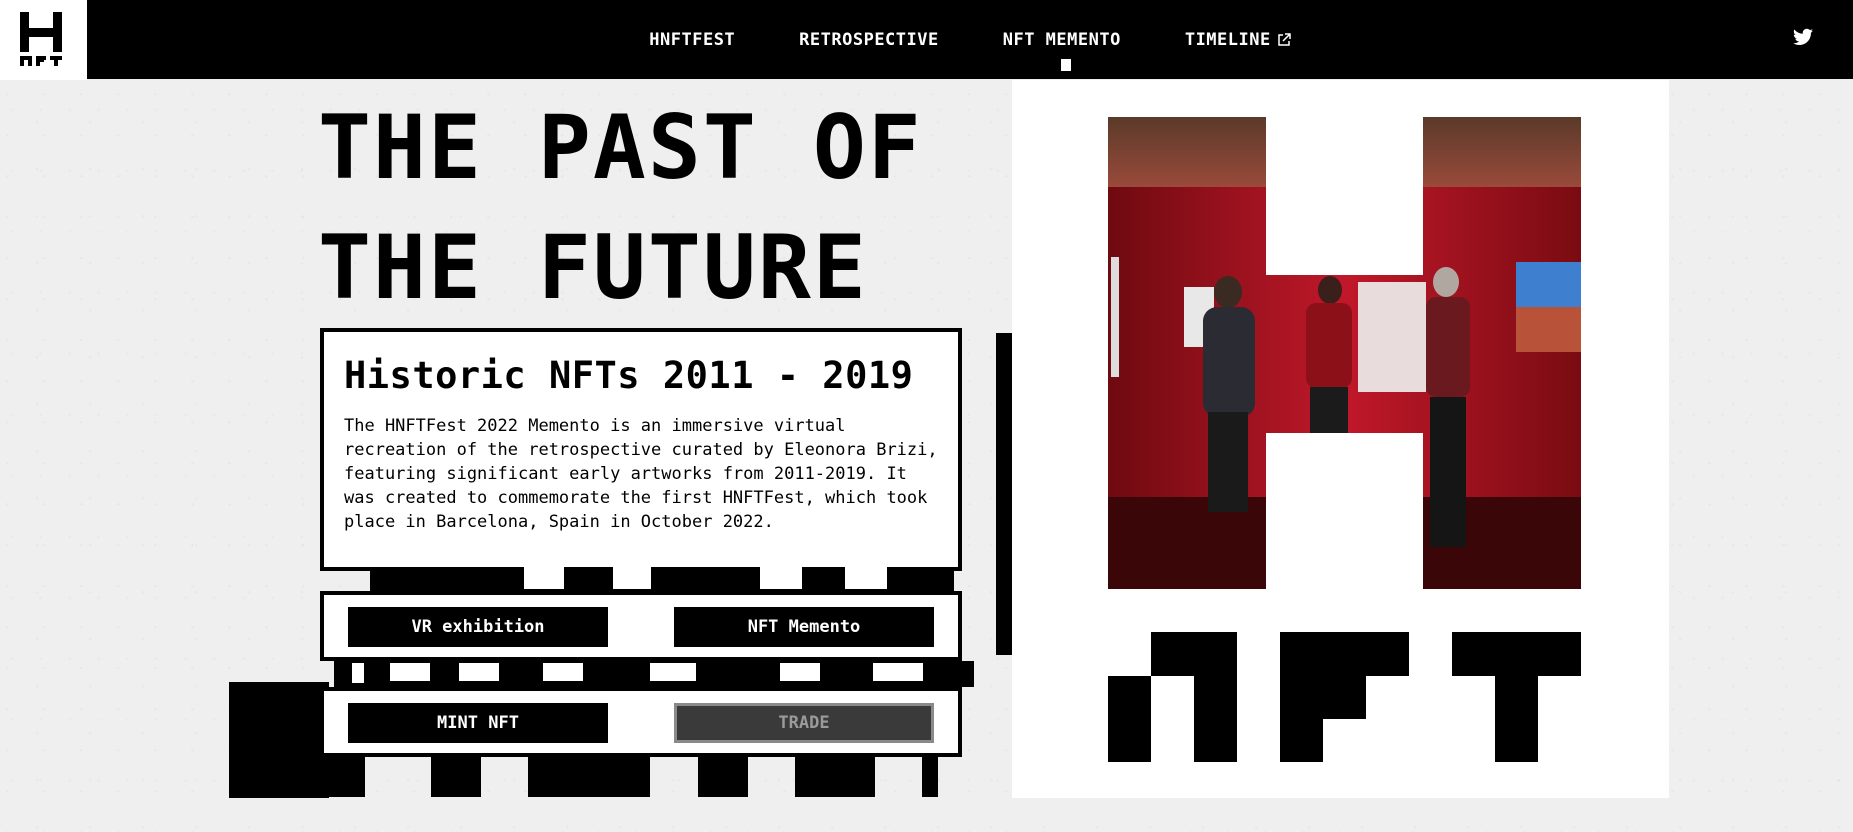 This screenshot has width=1853, height=832. I want to click on hnft-logo-icon, so click(41, 39).